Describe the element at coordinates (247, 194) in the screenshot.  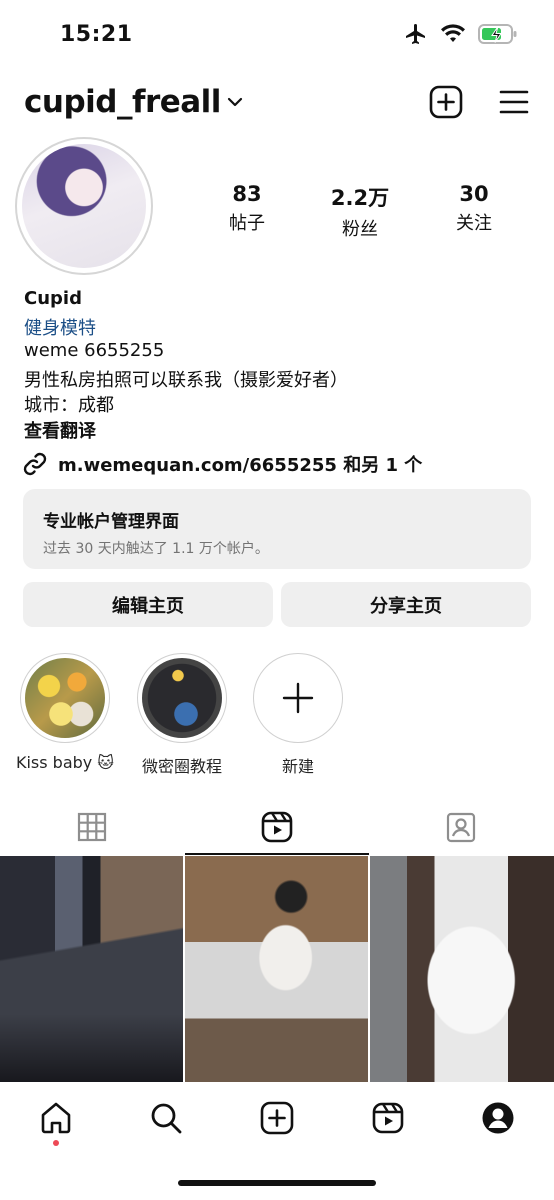
I see `stat-value: 83` at that location.